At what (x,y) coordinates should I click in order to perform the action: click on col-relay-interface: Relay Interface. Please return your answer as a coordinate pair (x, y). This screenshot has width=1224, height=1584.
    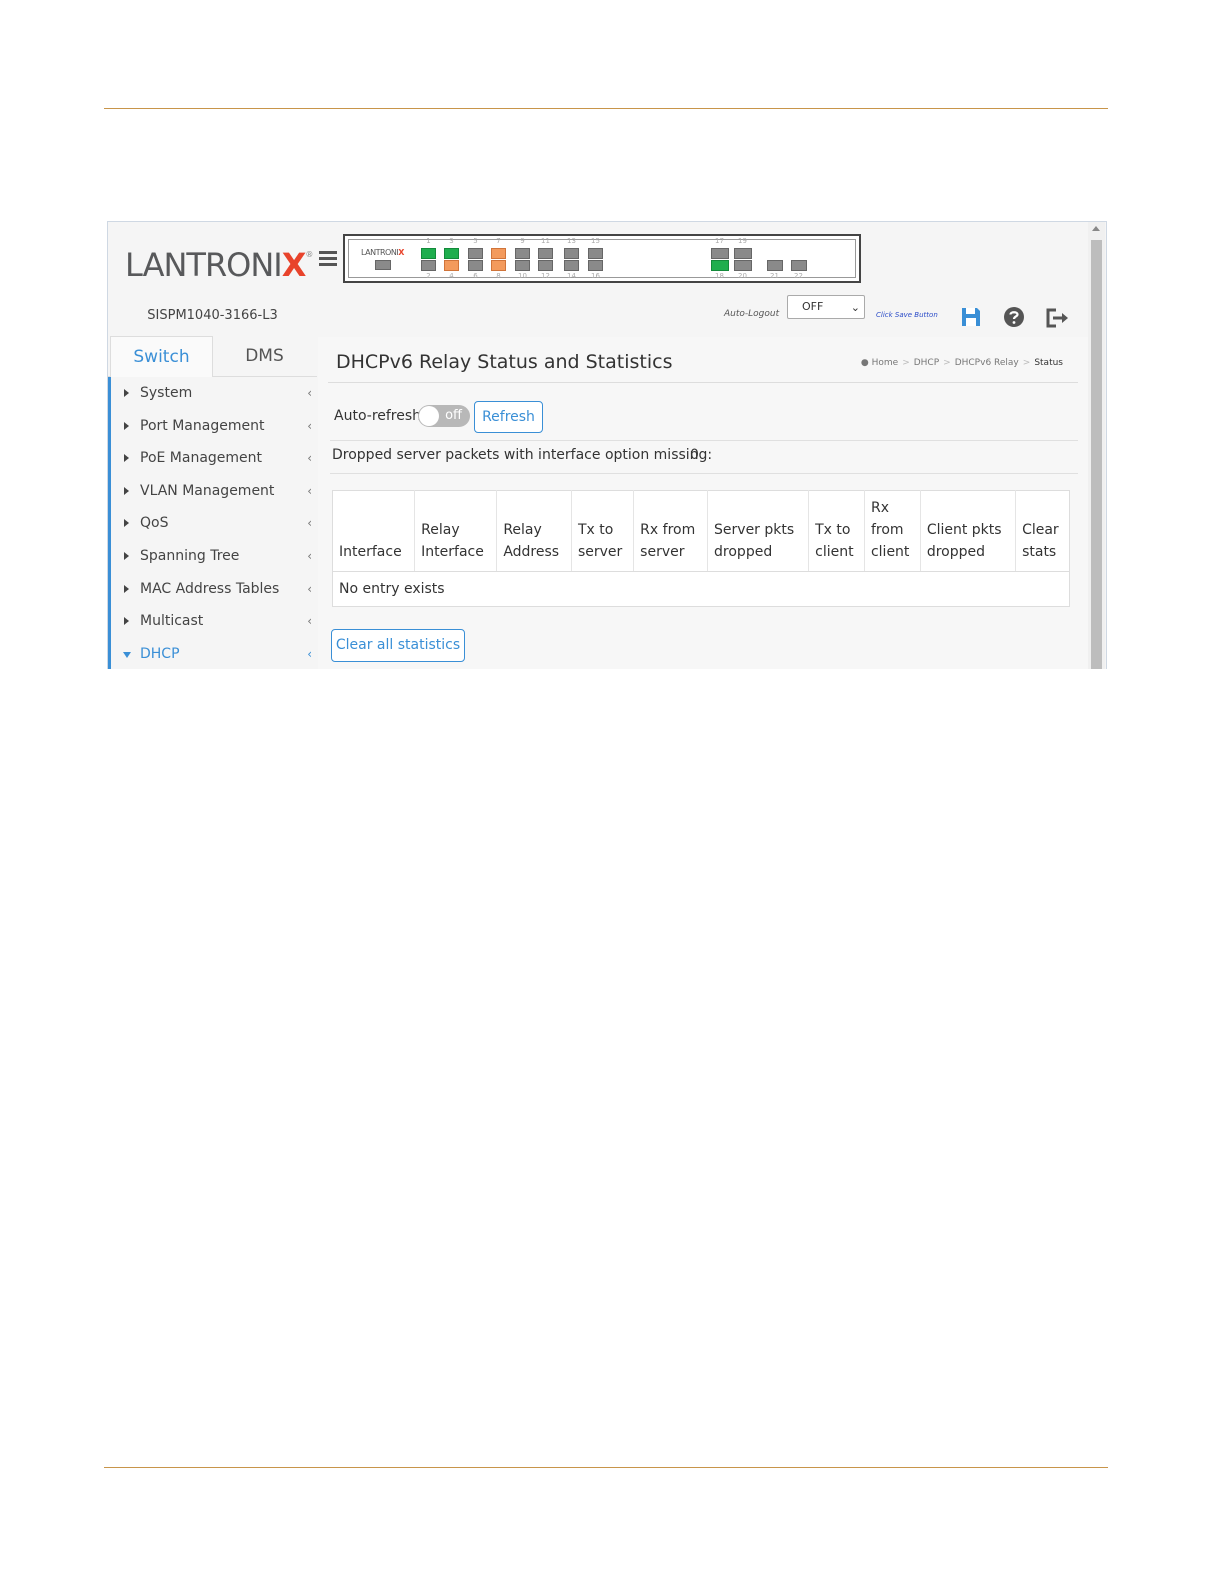
    Looking at the image, I should click on (455, 531).